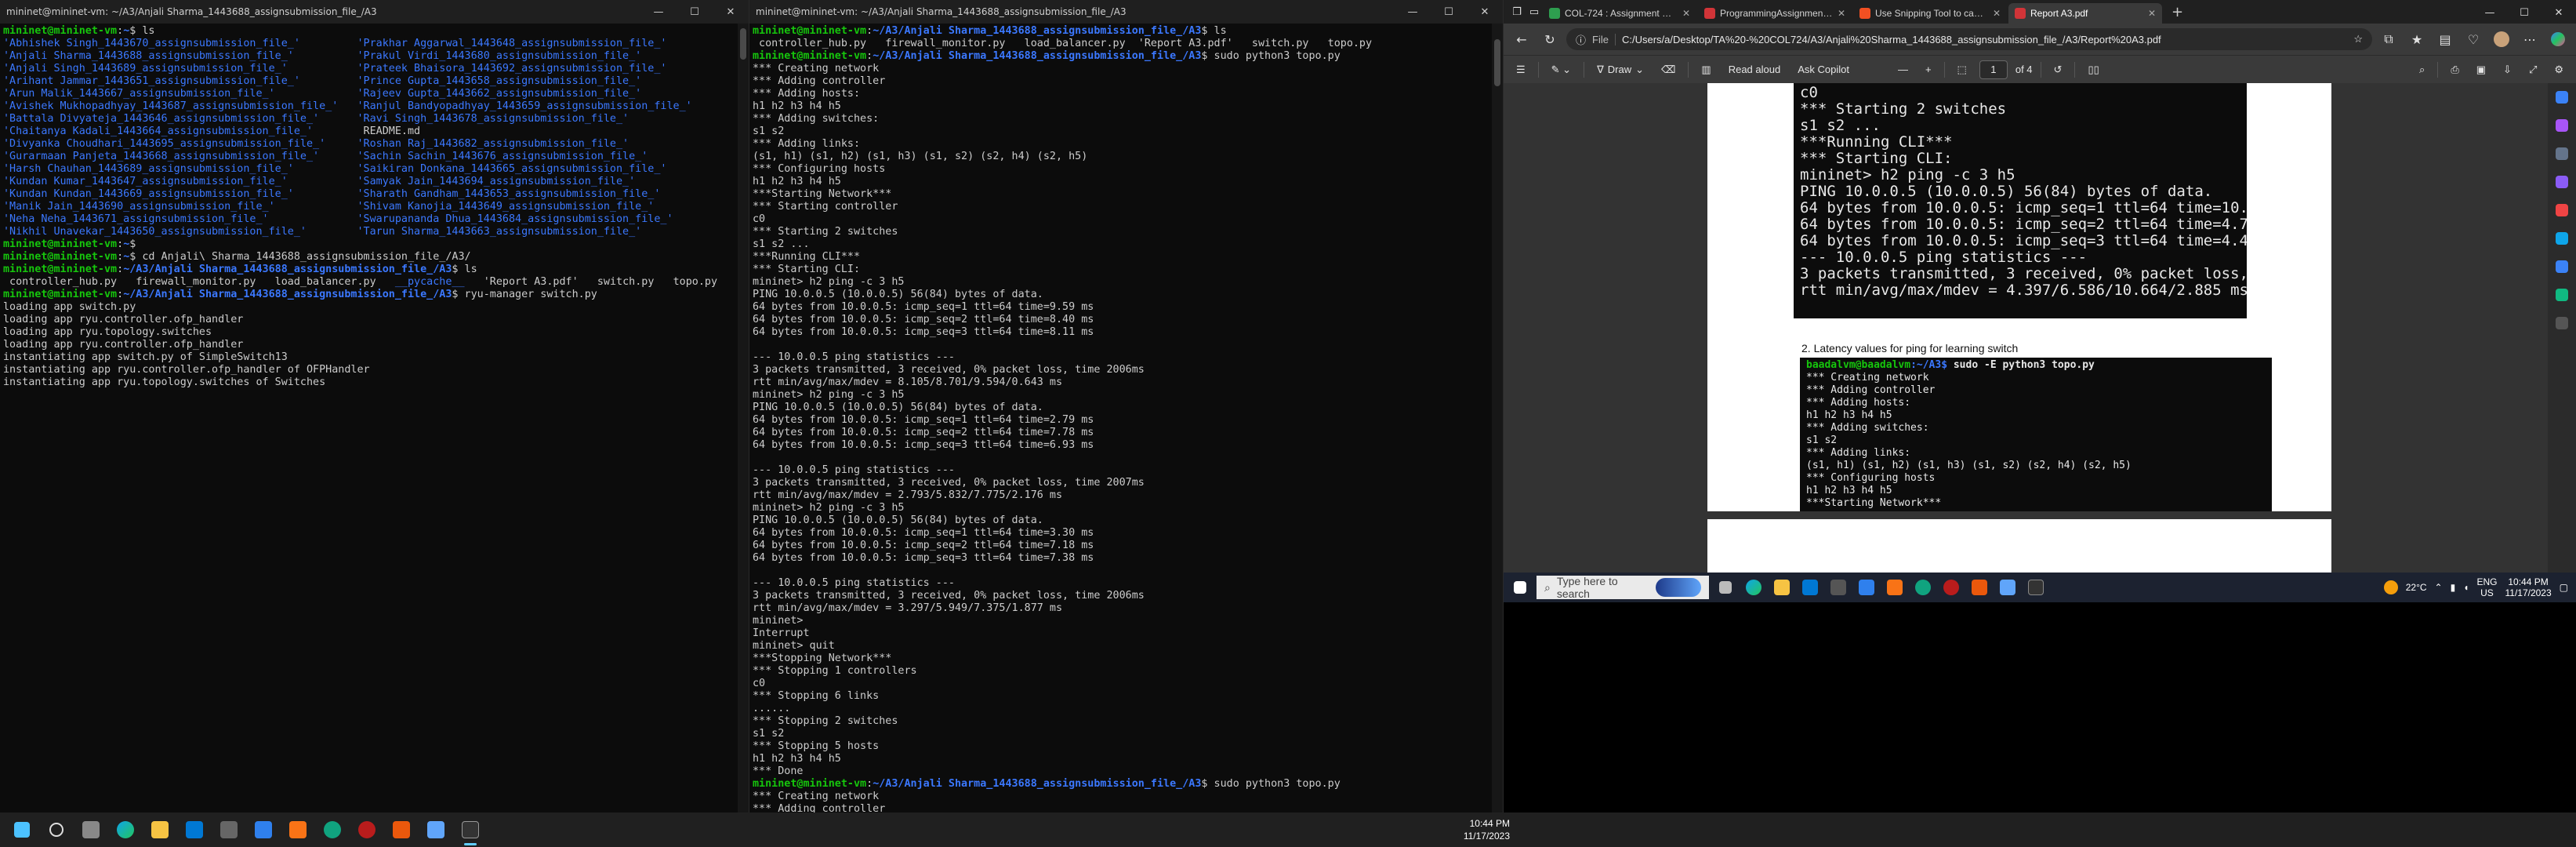 Image resolution: width=2576 pixels, height=847 pixels. Describe the element at coordinates (2388, 39) in the screenshot. I see `split-screen-icon: ⧉` at that location.